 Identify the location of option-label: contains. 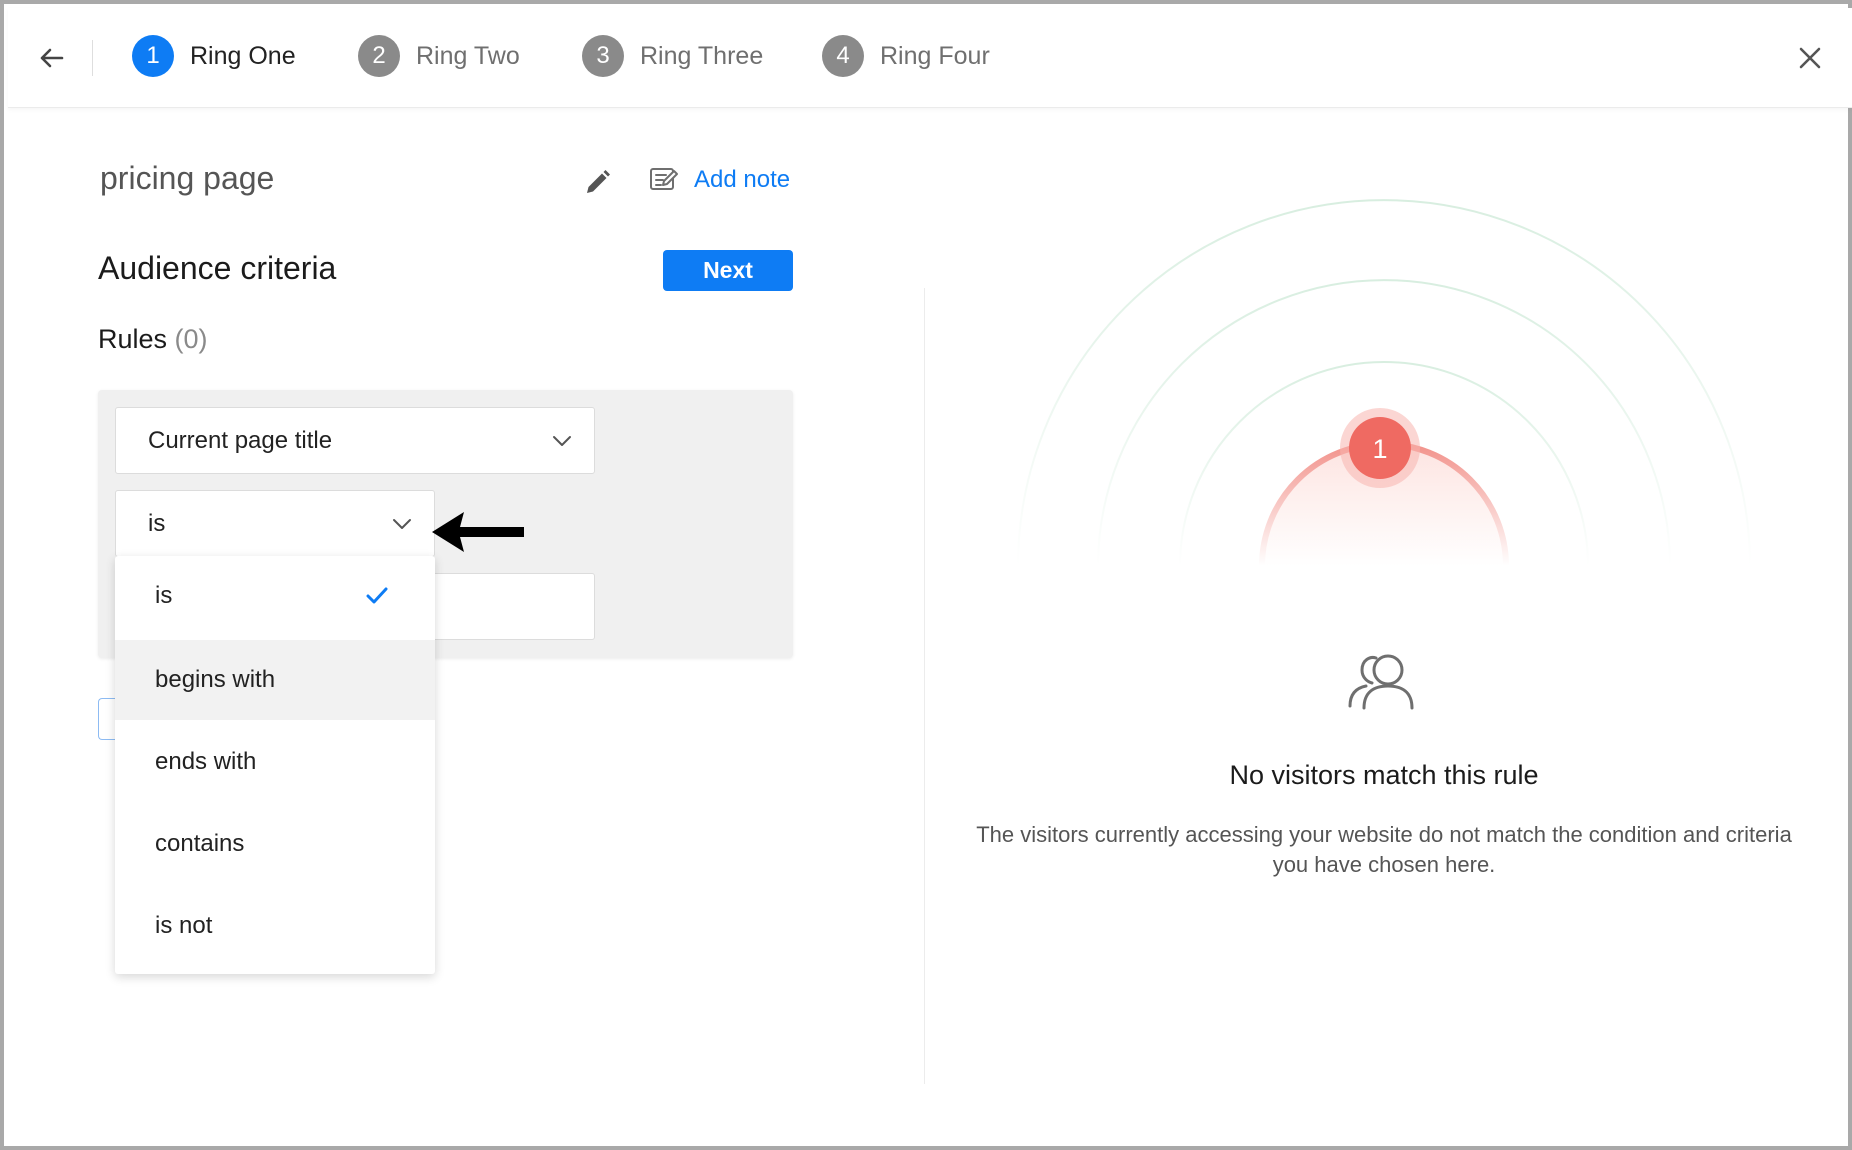
(200, 843).